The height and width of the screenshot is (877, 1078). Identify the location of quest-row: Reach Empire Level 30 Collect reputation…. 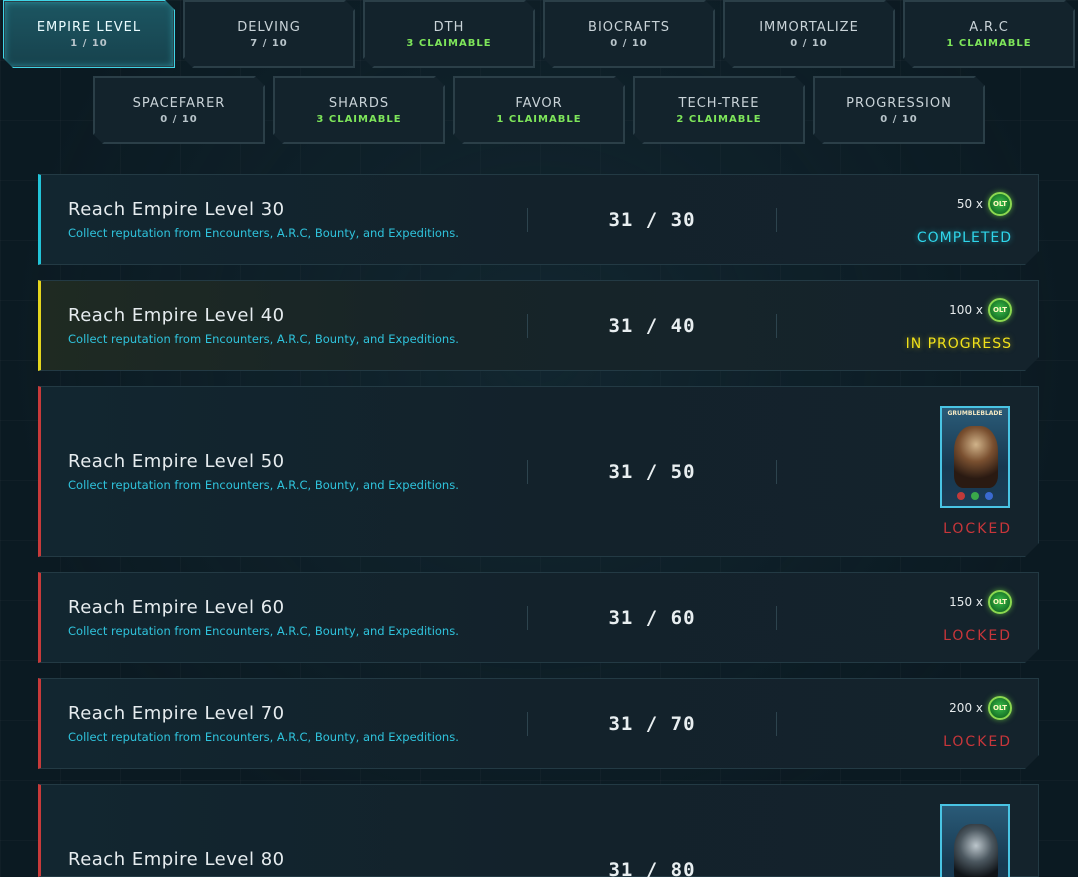
(538, 219).